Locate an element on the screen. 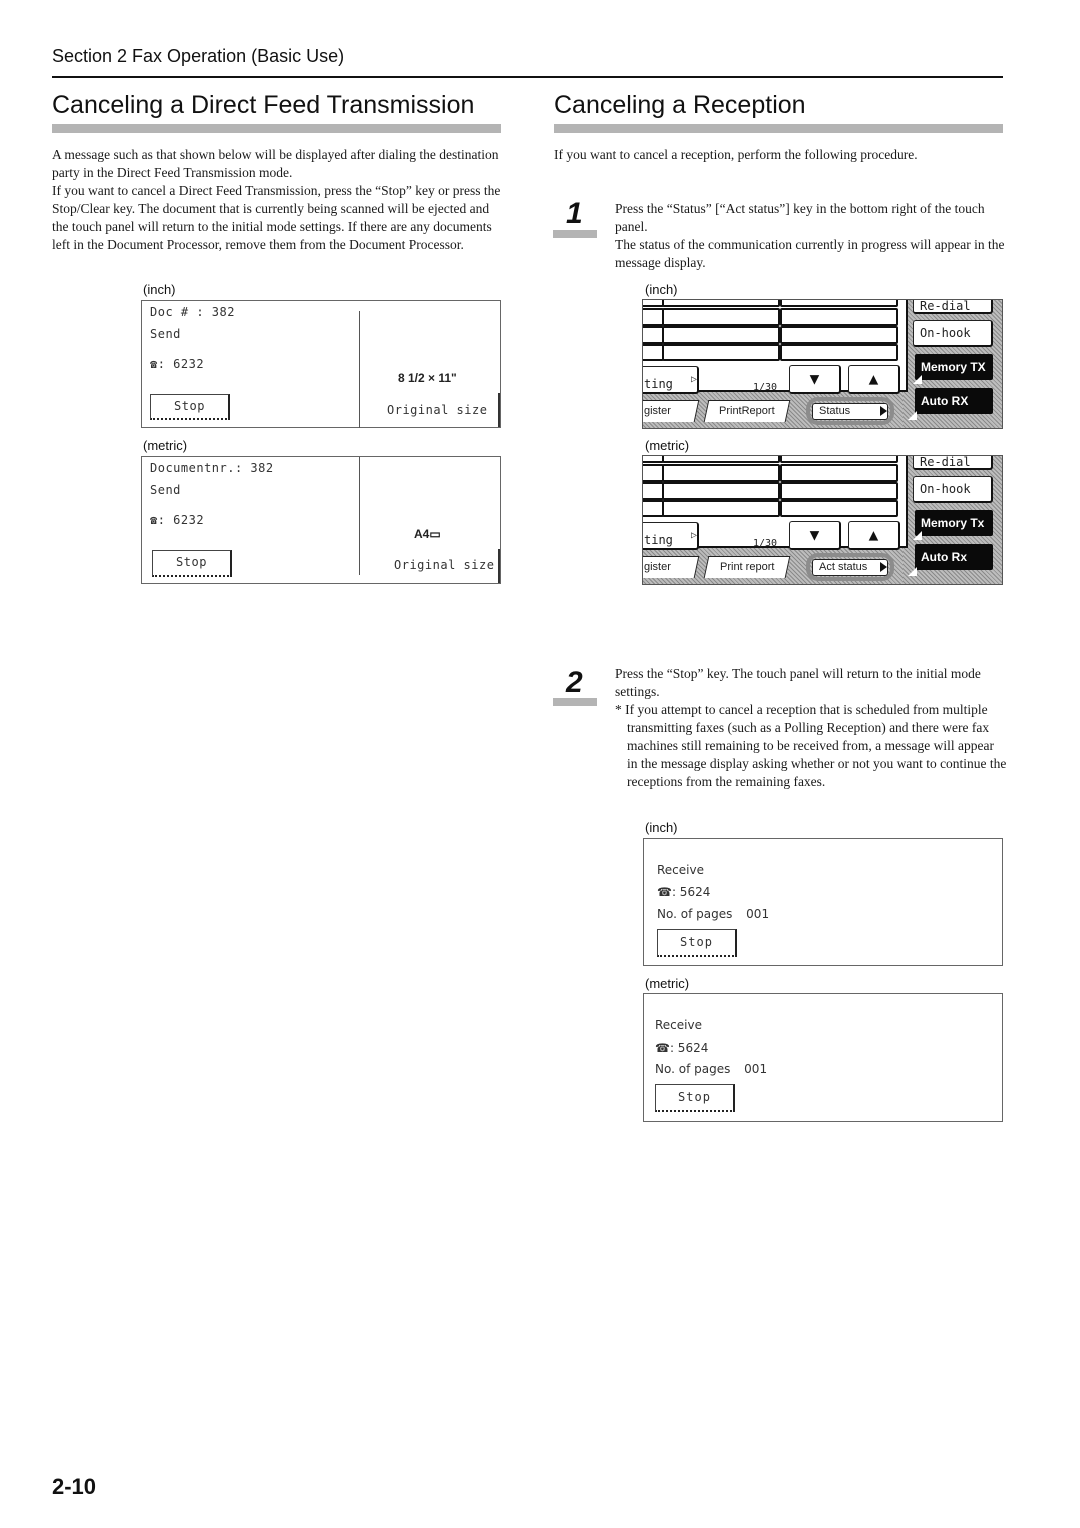 The image size is (1080, 1528). phone-number: : 5624 is located at coordinates (689, 1048).